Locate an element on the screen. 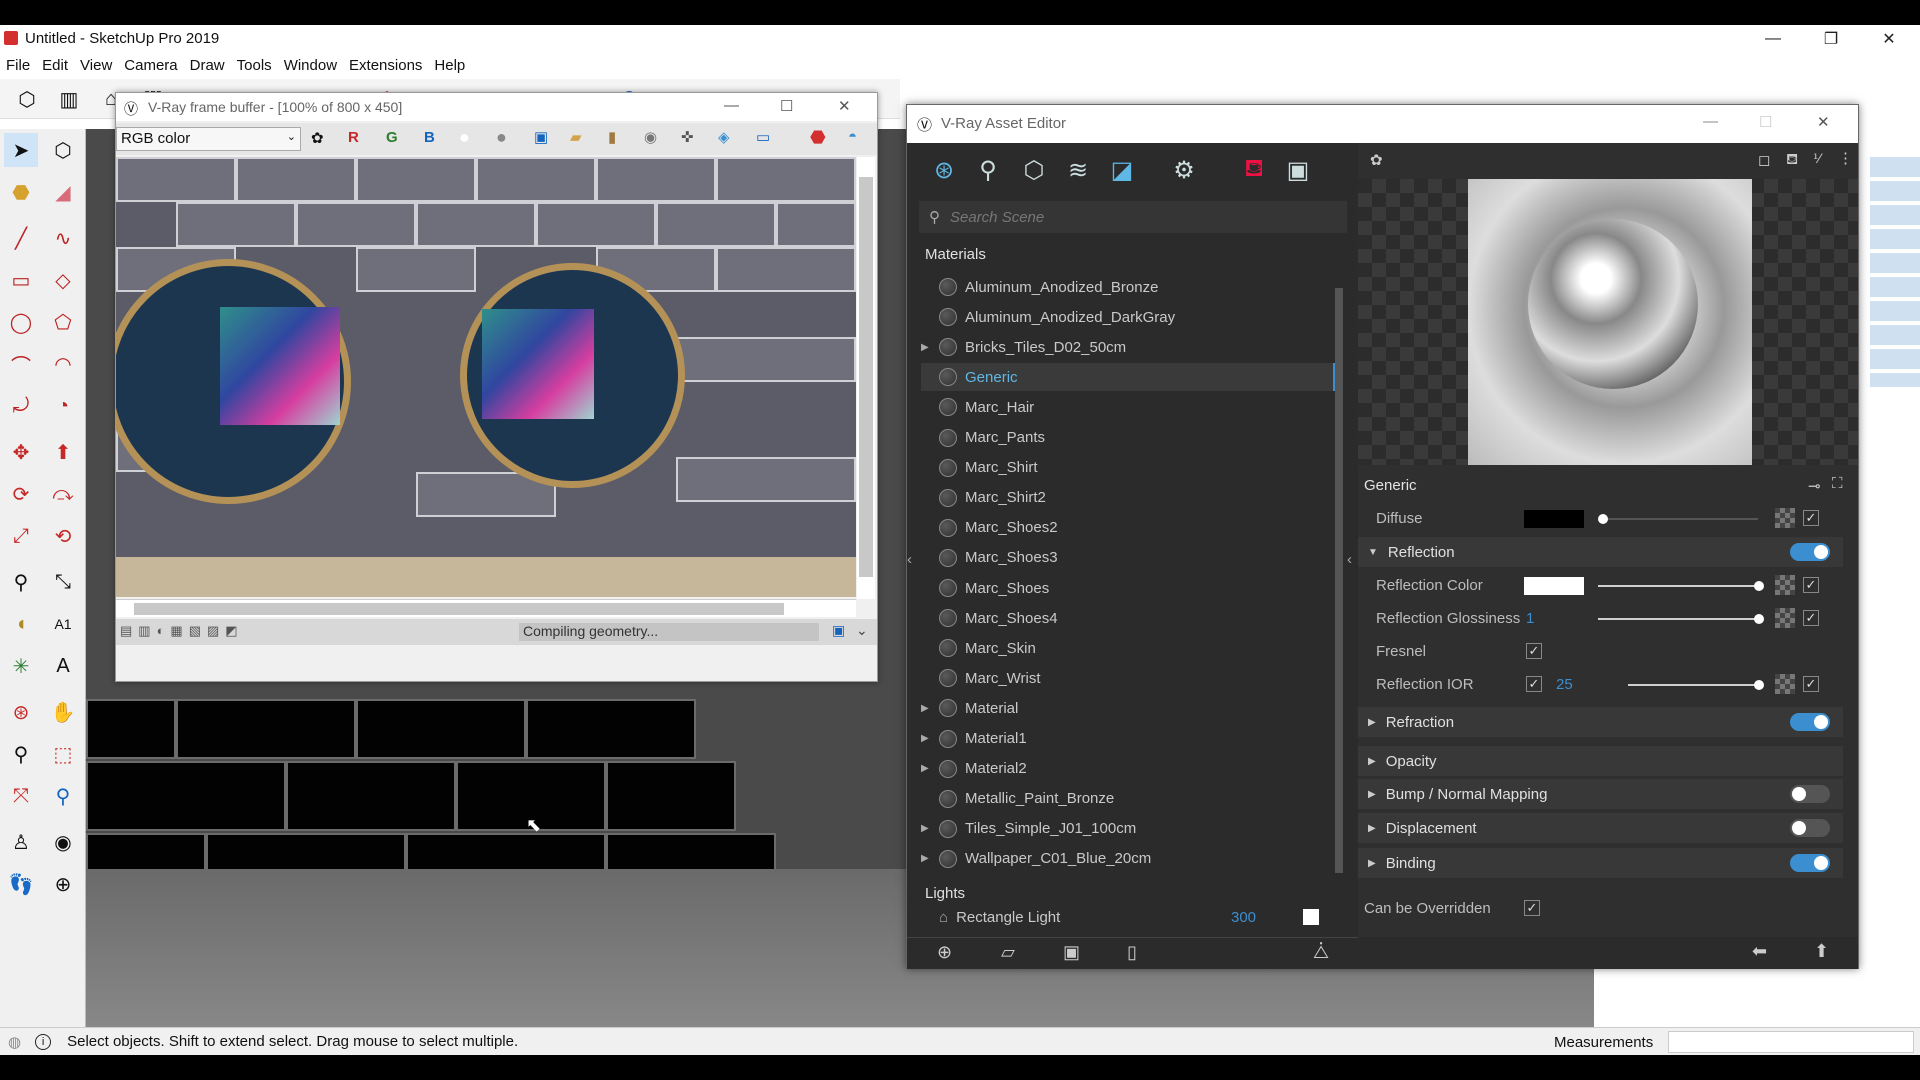  search-box: ⚲ Search Scene is located at coordinates (1133, 217).